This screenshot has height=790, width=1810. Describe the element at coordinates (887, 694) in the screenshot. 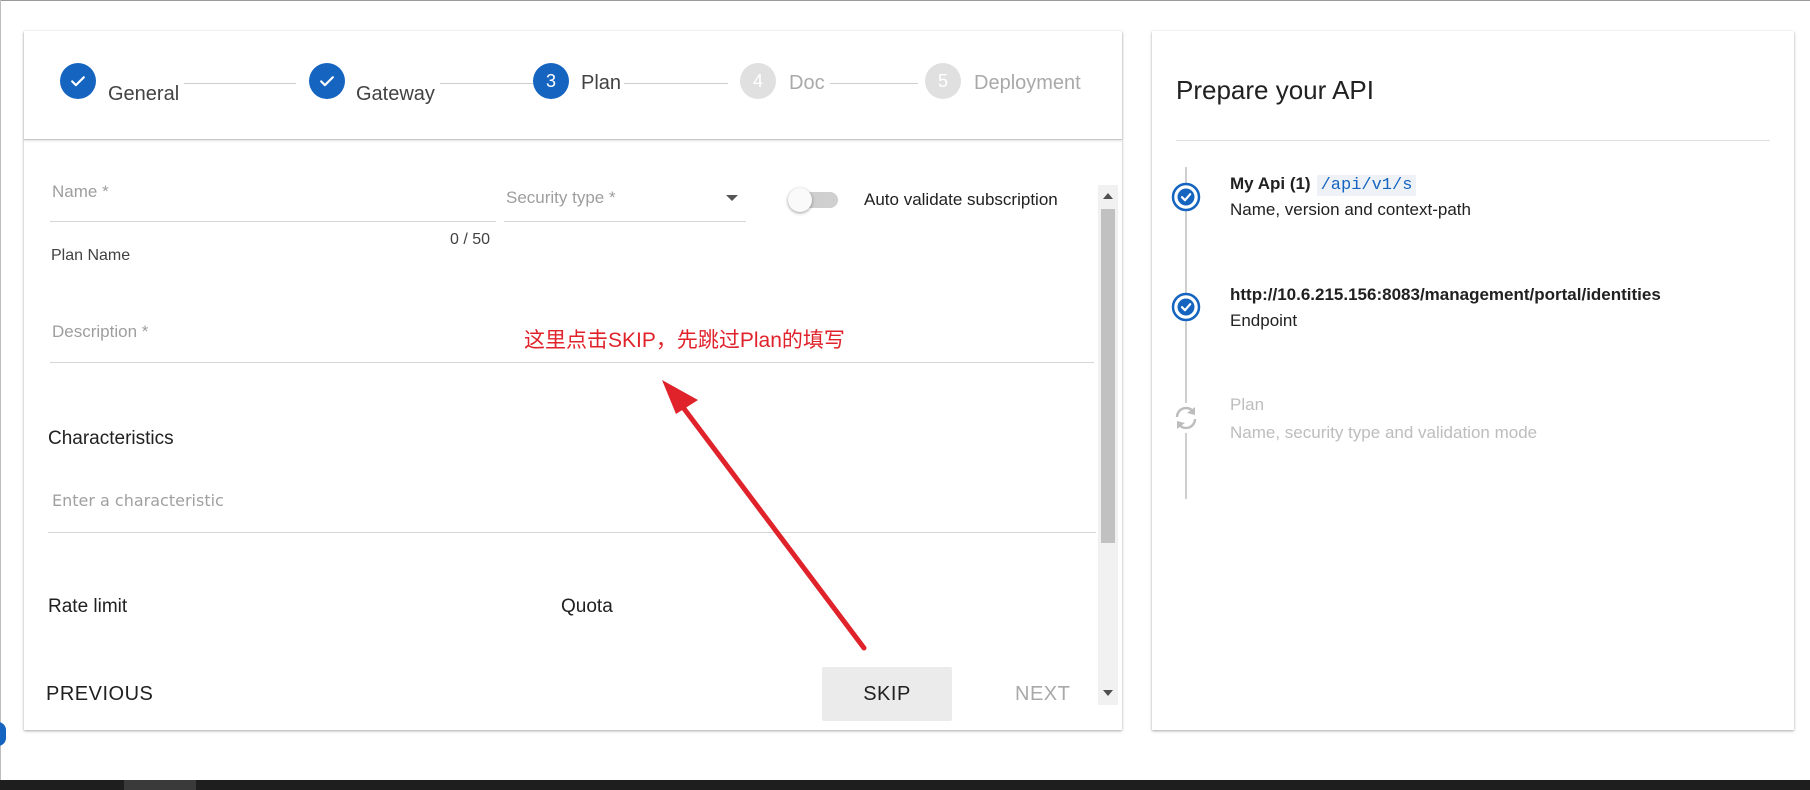

I see `skip-button: SKIP` at that location.